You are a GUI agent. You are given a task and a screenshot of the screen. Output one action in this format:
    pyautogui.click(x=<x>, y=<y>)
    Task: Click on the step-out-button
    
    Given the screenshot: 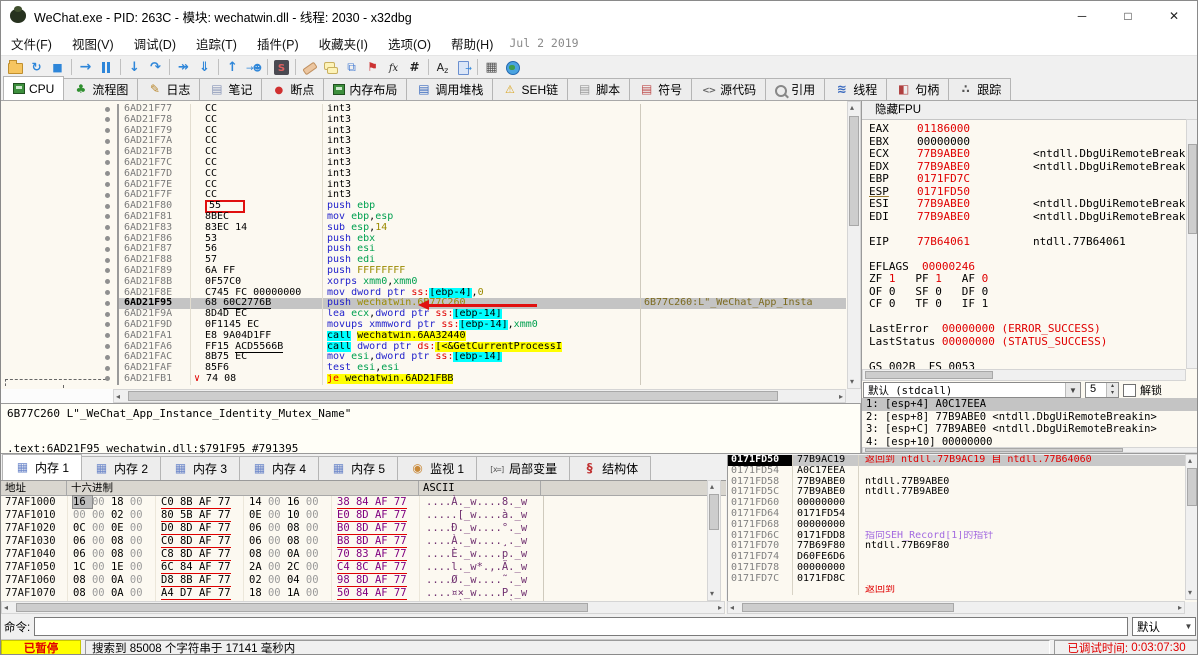 What is the action you would take?
    pyautogui.click(x=204, y=67)
    